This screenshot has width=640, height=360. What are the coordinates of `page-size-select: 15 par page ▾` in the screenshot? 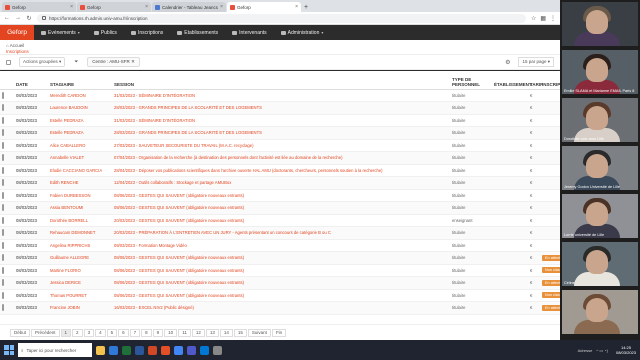 It's located at (536, 62).